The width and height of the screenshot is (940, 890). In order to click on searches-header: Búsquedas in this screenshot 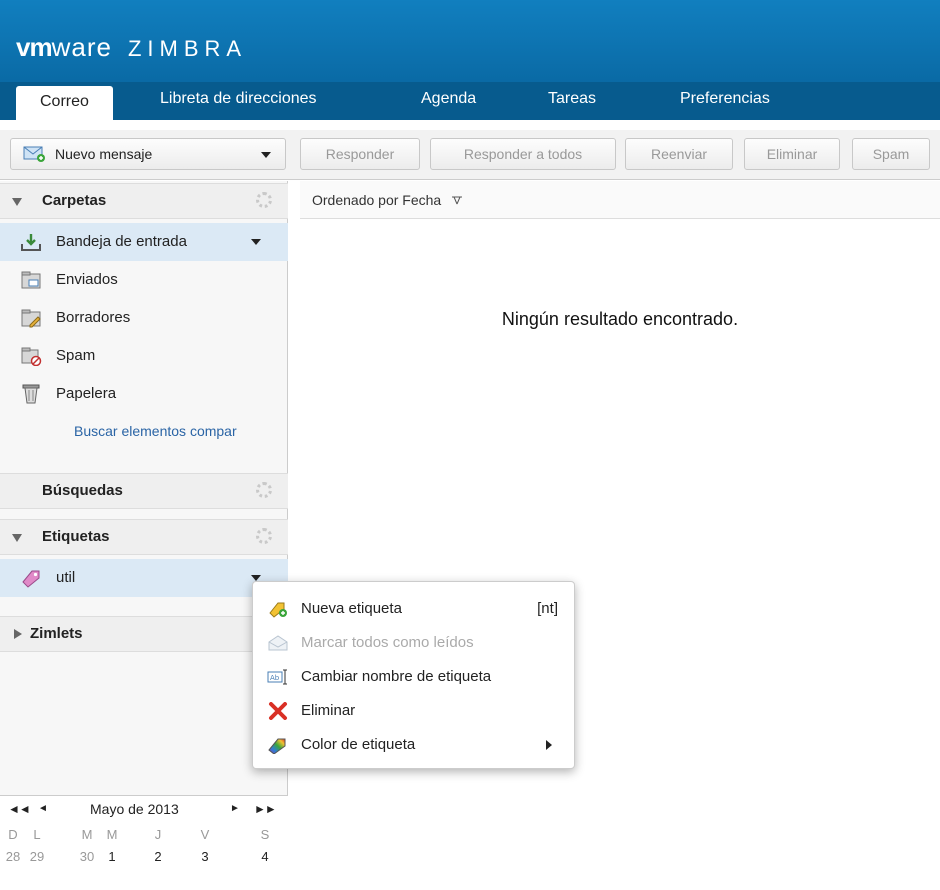, I will do `click(144, 491)`.